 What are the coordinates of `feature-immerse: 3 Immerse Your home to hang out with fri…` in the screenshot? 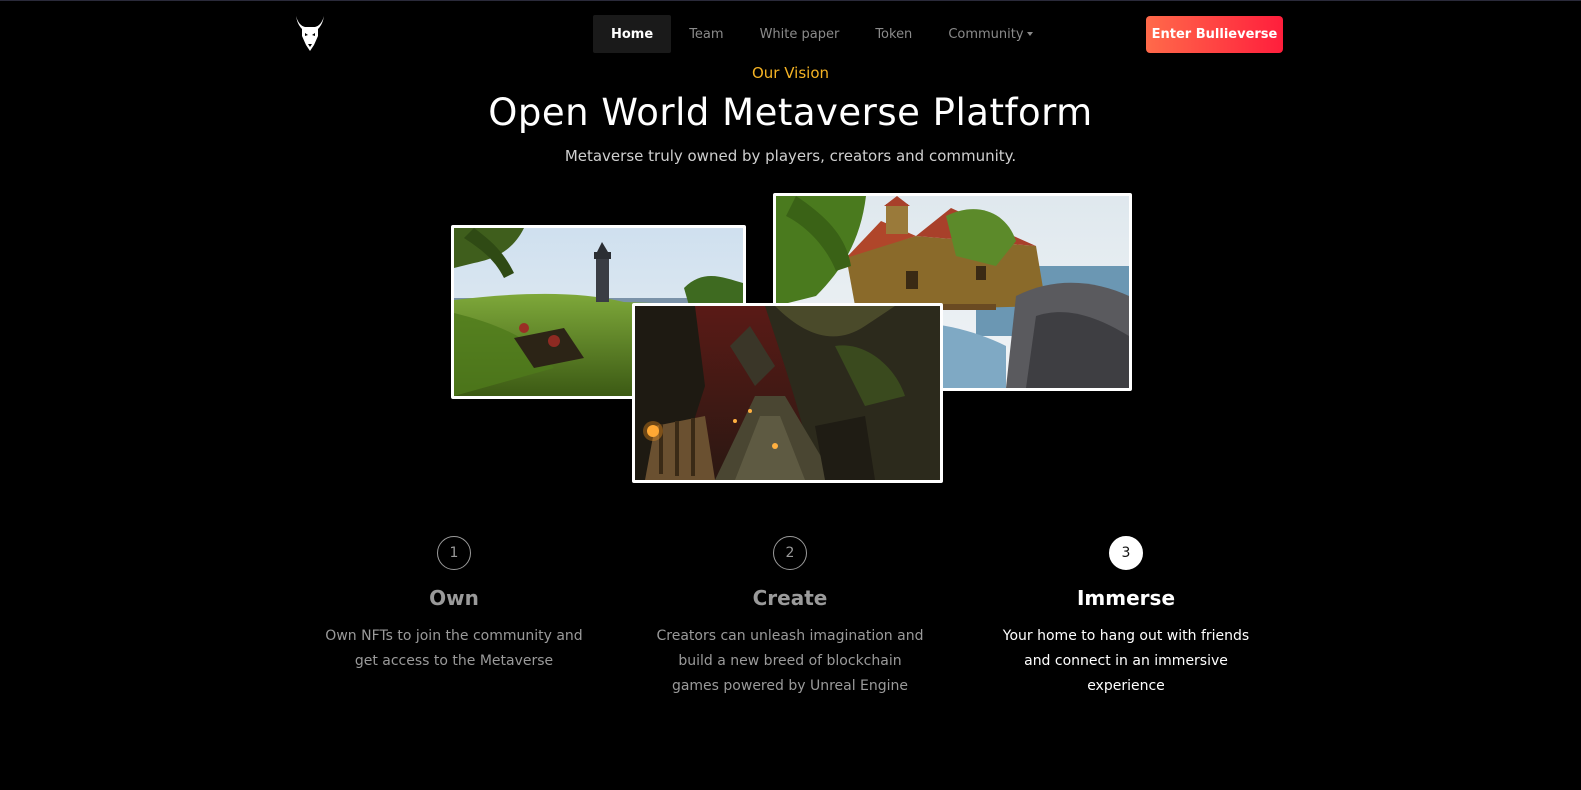 It's located at (1126, 617).